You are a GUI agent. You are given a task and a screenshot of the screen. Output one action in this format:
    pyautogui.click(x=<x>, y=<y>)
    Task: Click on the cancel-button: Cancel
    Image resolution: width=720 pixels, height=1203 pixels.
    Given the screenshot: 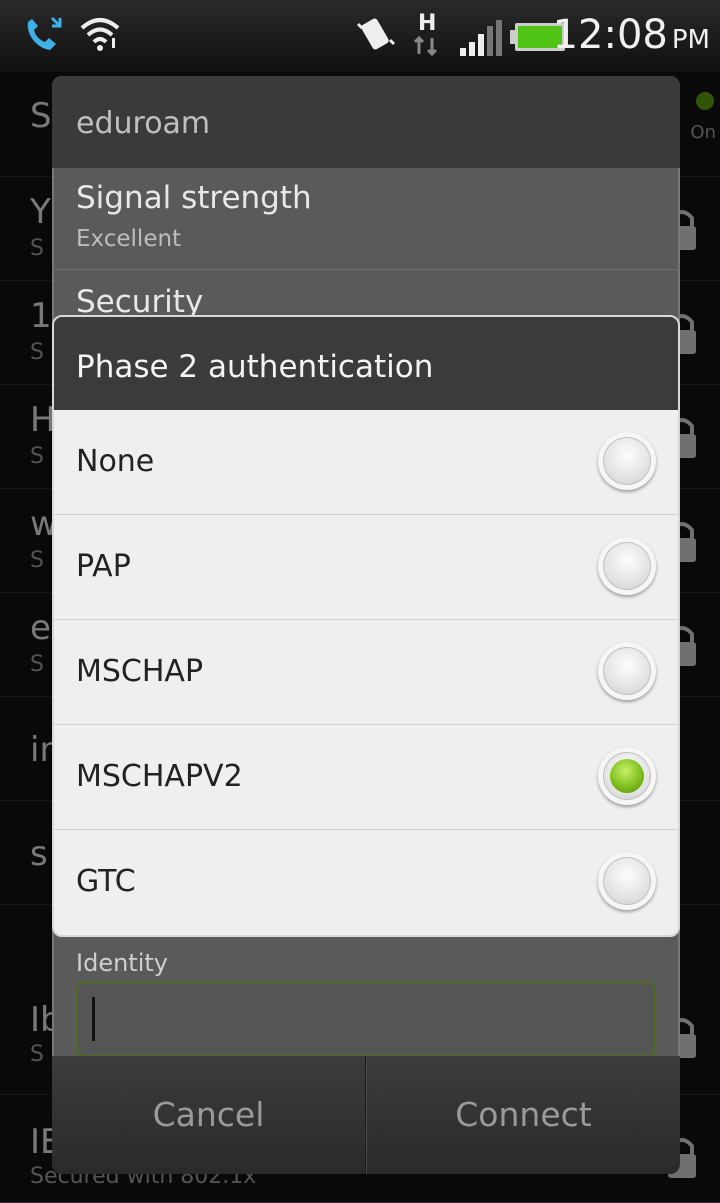 What is the action you would take?
    pyautogui.click(x=209, y=1115)
    